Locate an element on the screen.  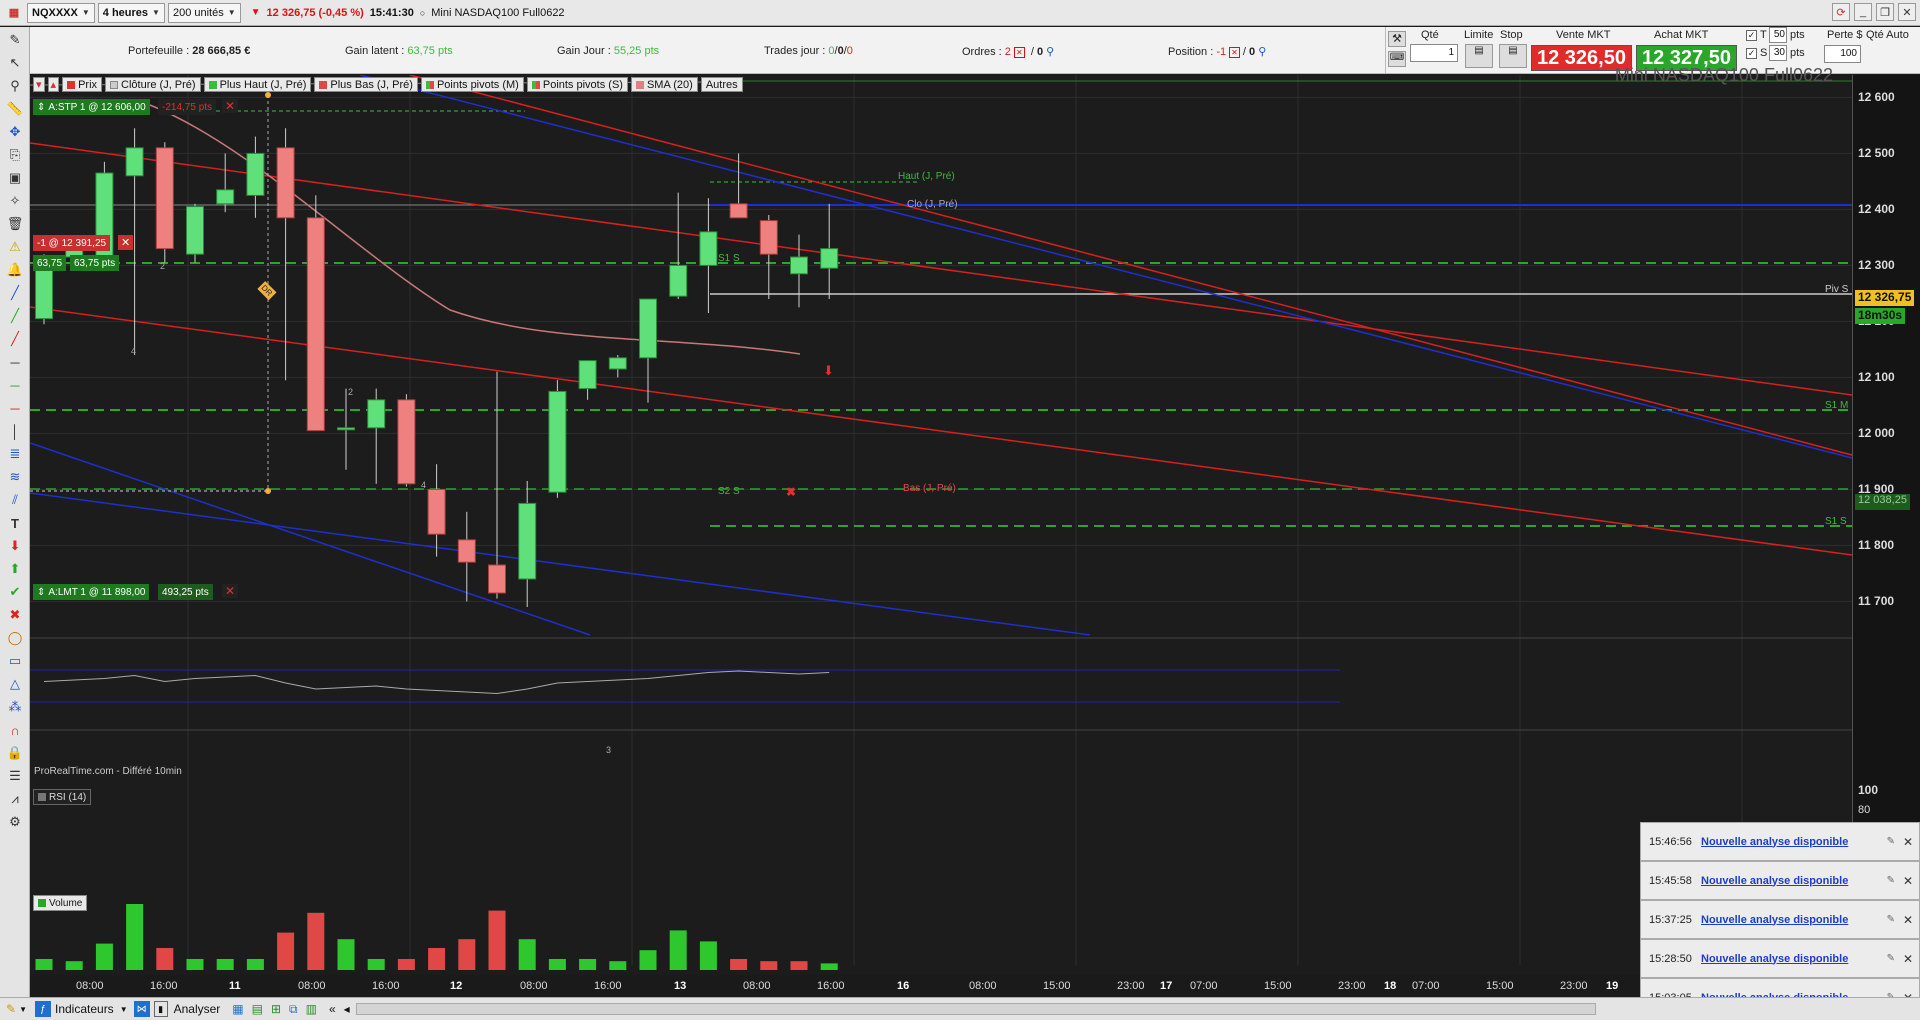
paste-icon: ▣ is located at coordinates (15, 178).